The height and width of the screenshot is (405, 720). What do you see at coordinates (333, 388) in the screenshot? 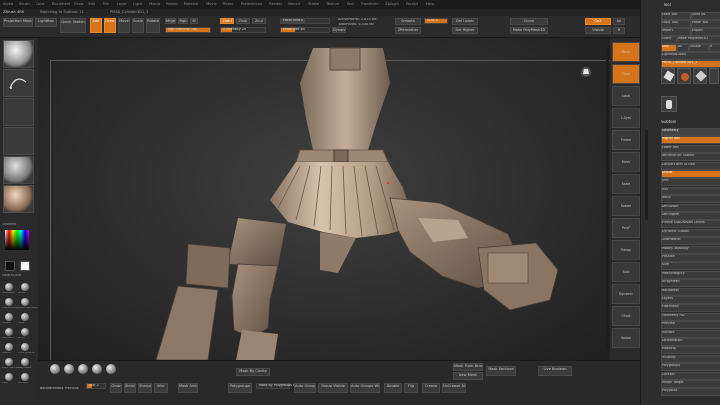
I see `group-visible-button: Group Visible` at bounding box center [333, 388].